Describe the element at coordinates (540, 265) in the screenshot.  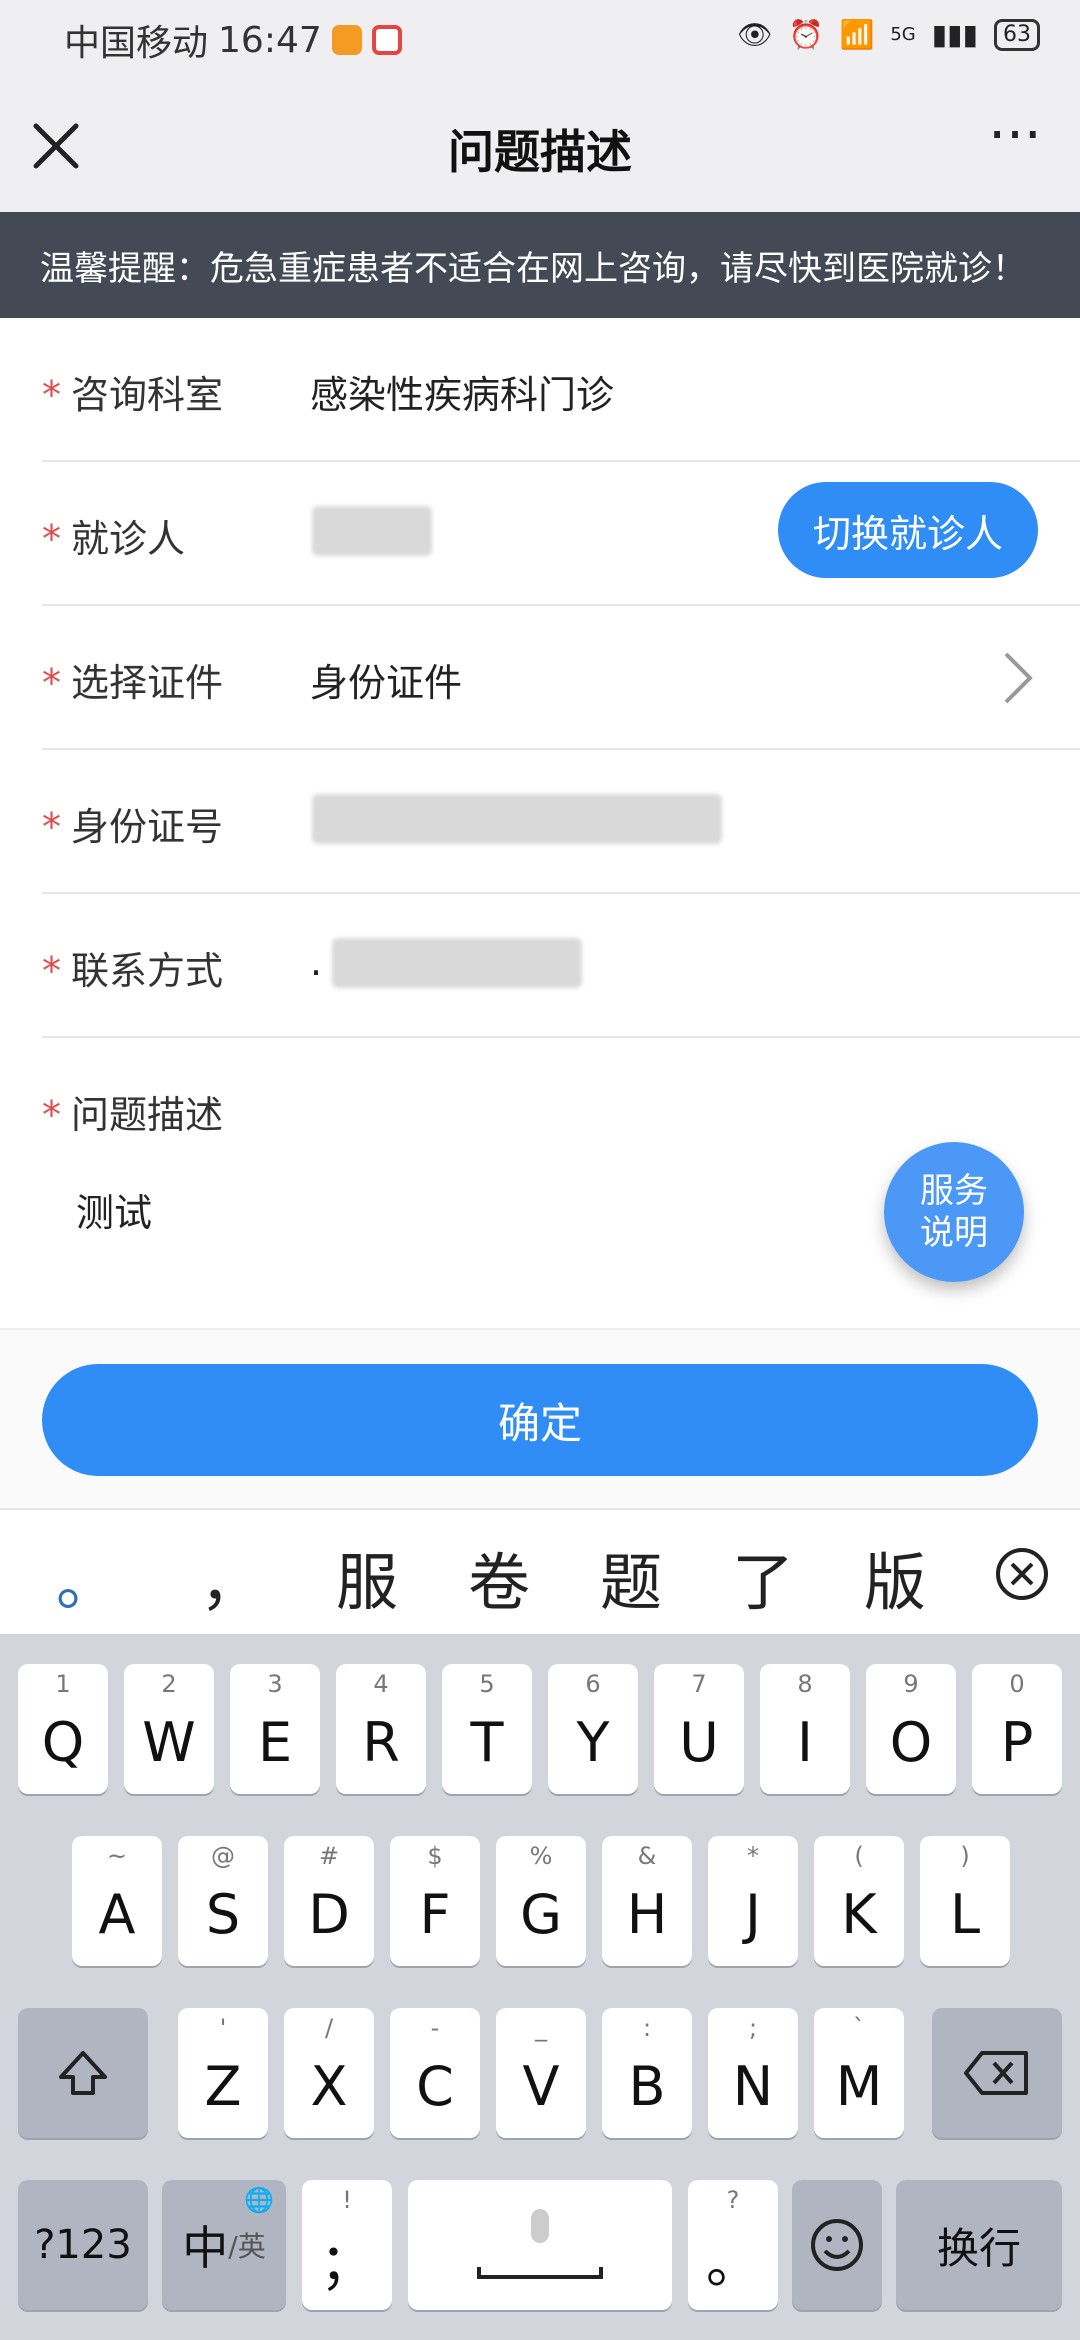
I see `warning-notice: 温馨提醒：危急重症患者不适合在网上咨询，请尽快到医院就诊！` at that location.